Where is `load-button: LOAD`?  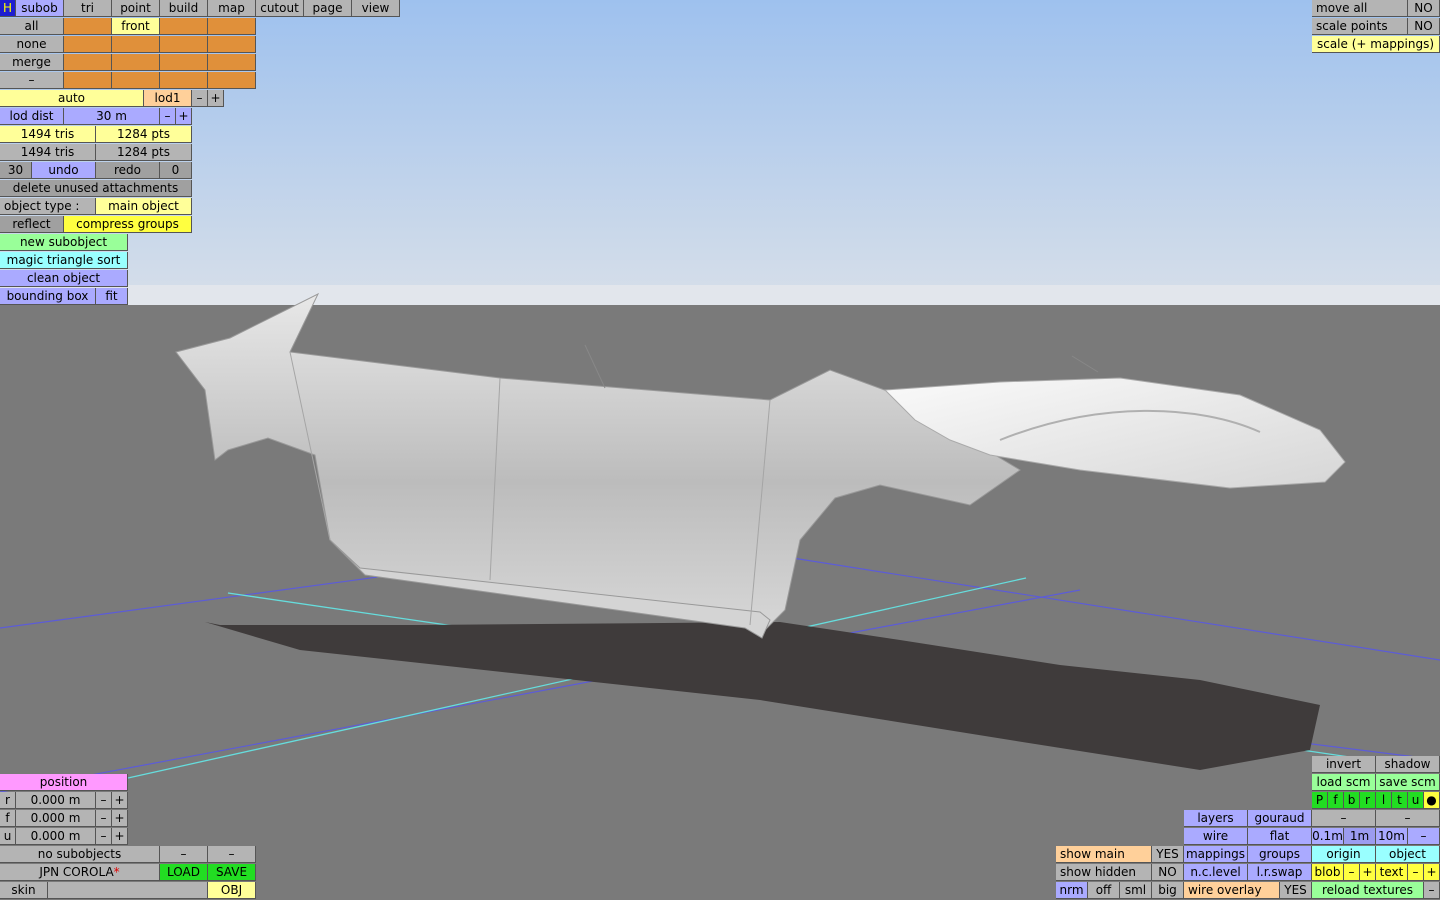 load-button: LOAD is located at coordinates (184, 872).